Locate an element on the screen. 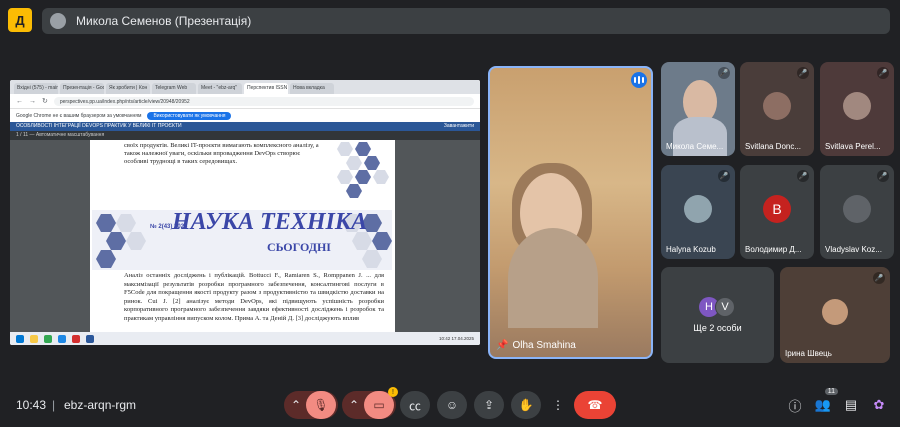 Image resolution: width=900 pixels, height=427 pixels. forward-icon: → is located at coordinates (32, 101).